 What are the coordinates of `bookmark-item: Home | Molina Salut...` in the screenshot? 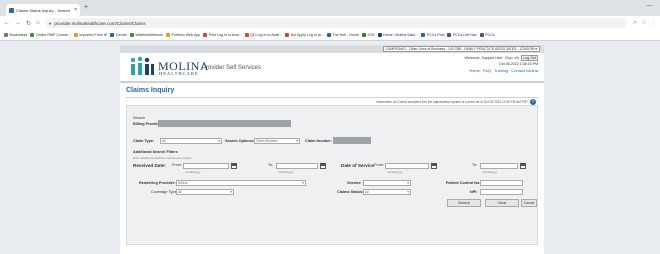 It's located at (397, 35).